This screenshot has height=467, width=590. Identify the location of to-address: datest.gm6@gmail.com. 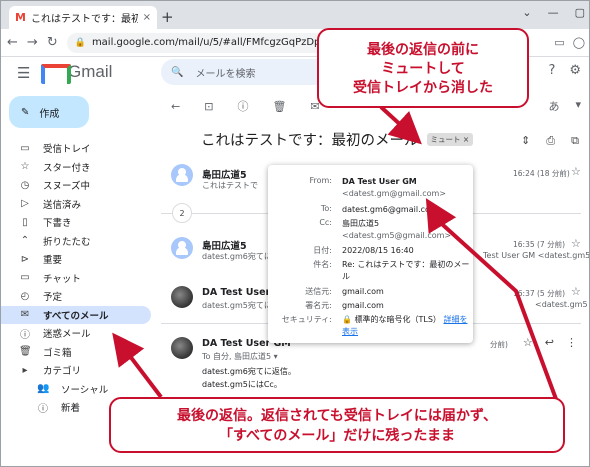
(390, 209).